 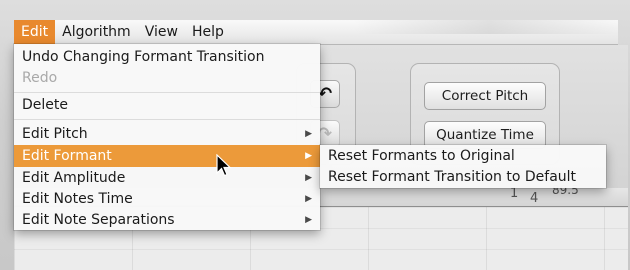 I want to click on menu-item-delete: Delete, so click(x=167, y=105).